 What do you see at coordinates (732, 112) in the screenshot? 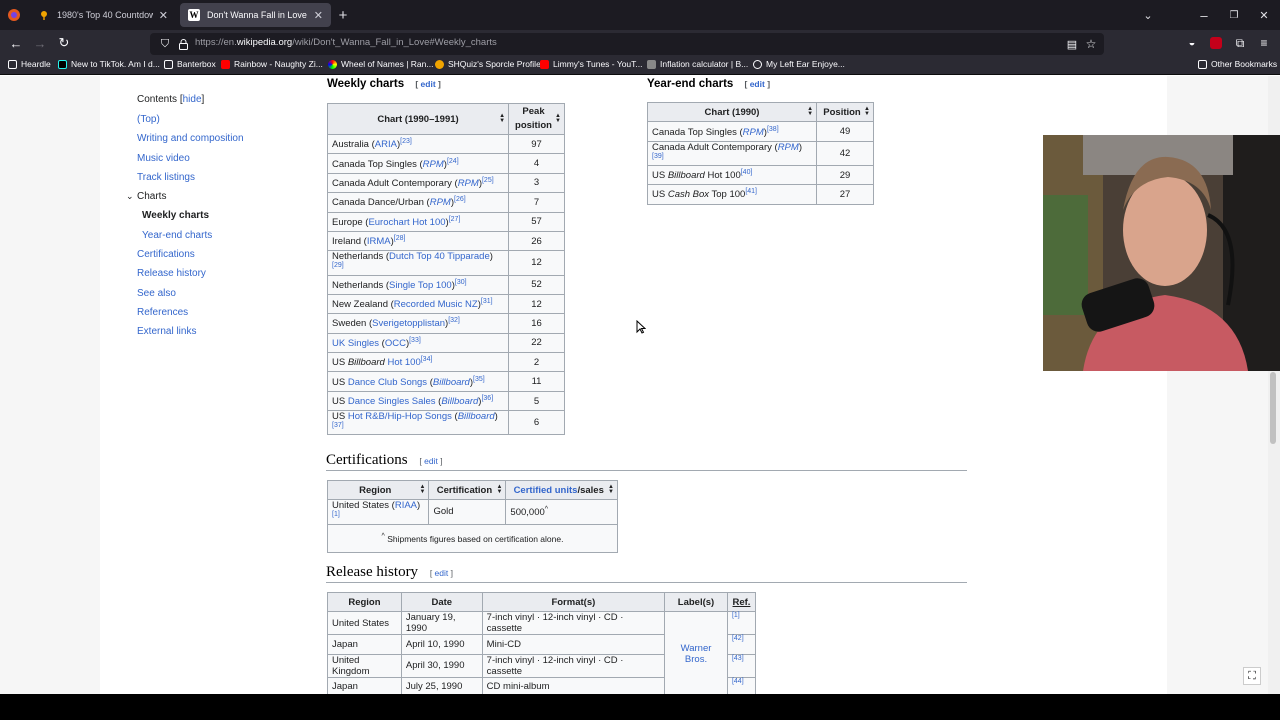
I see `column-header-chart: Chart (1990) ▲ ▼` at bounding box center [732, 112].